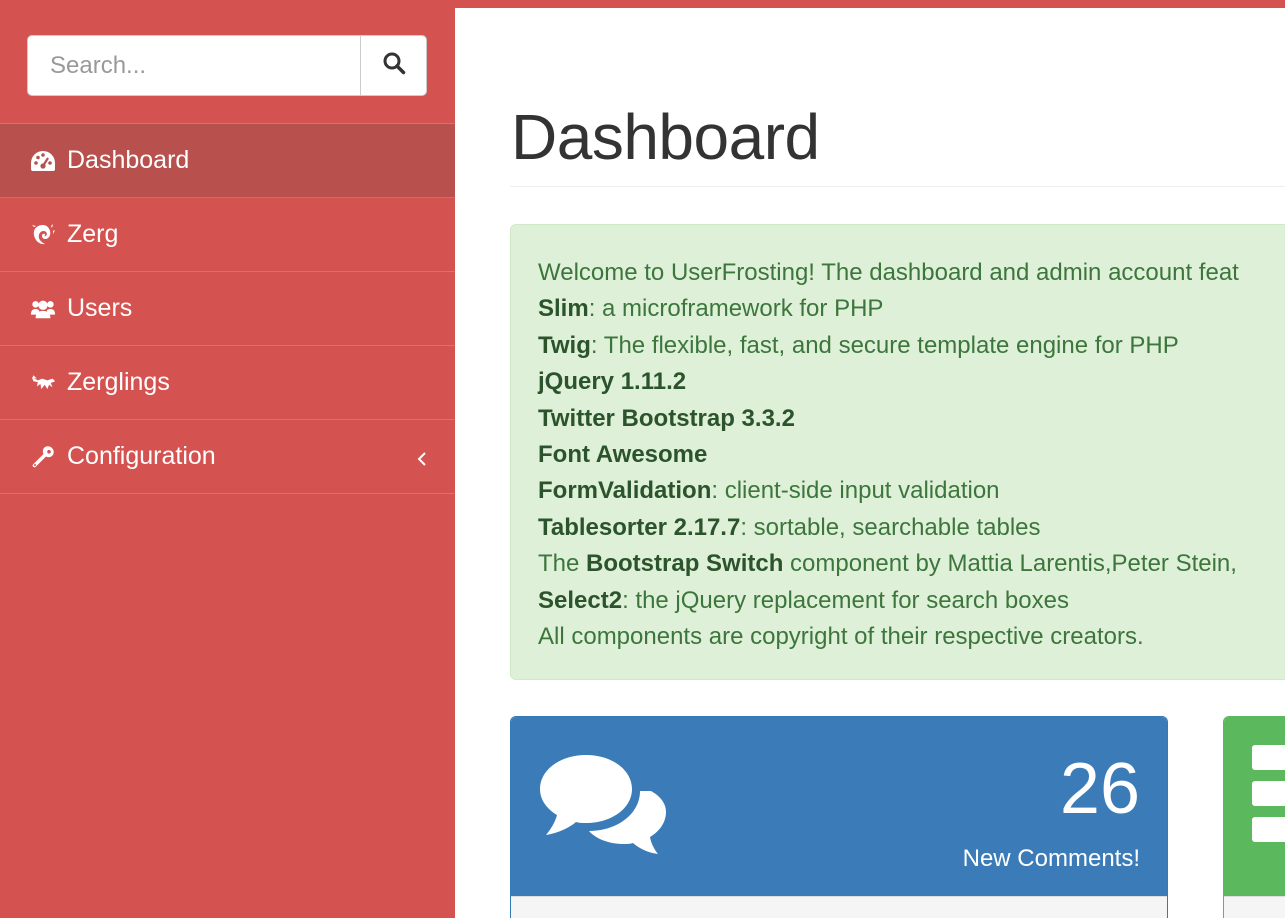 The height and width of the screenshot is (918, 1285). What do you see at coordinates (43, 309) in the screenshot?
I see `users-icon` at bounding box center [43, 309].